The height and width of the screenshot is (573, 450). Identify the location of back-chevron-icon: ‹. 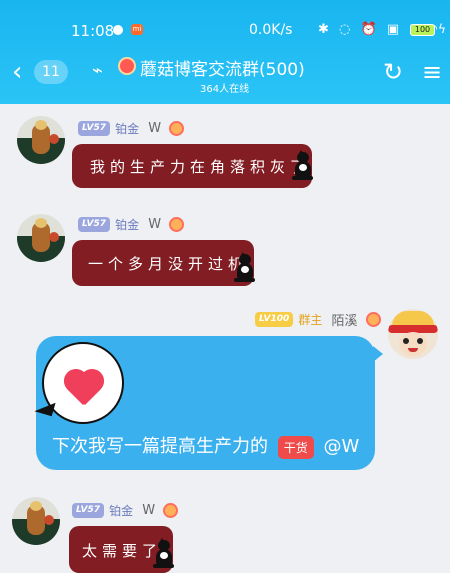
(17, 72).